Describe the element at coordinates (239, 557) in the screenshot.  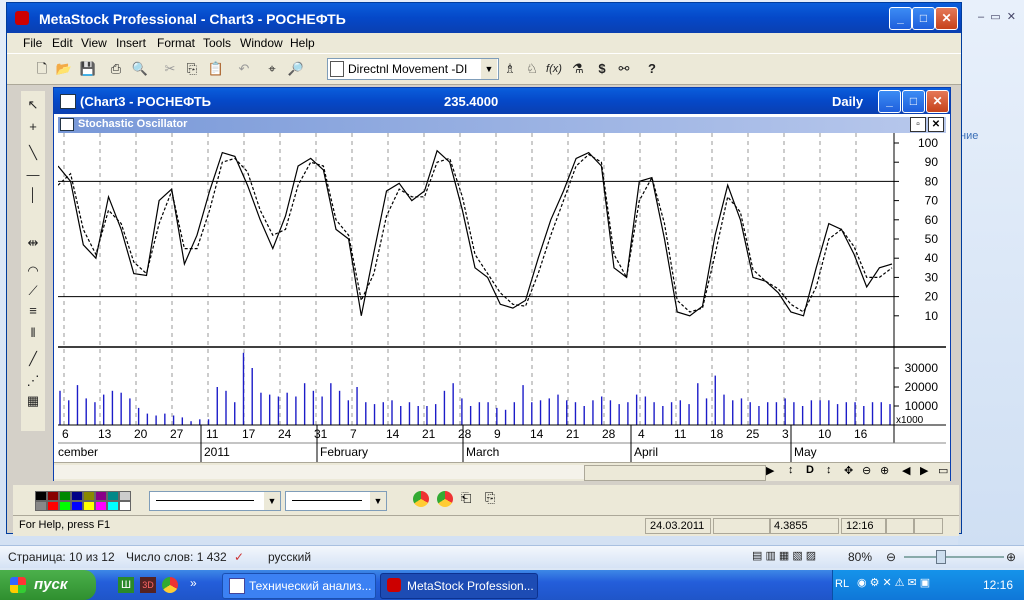
I see `spellcheck-icon: ✓` at that location.